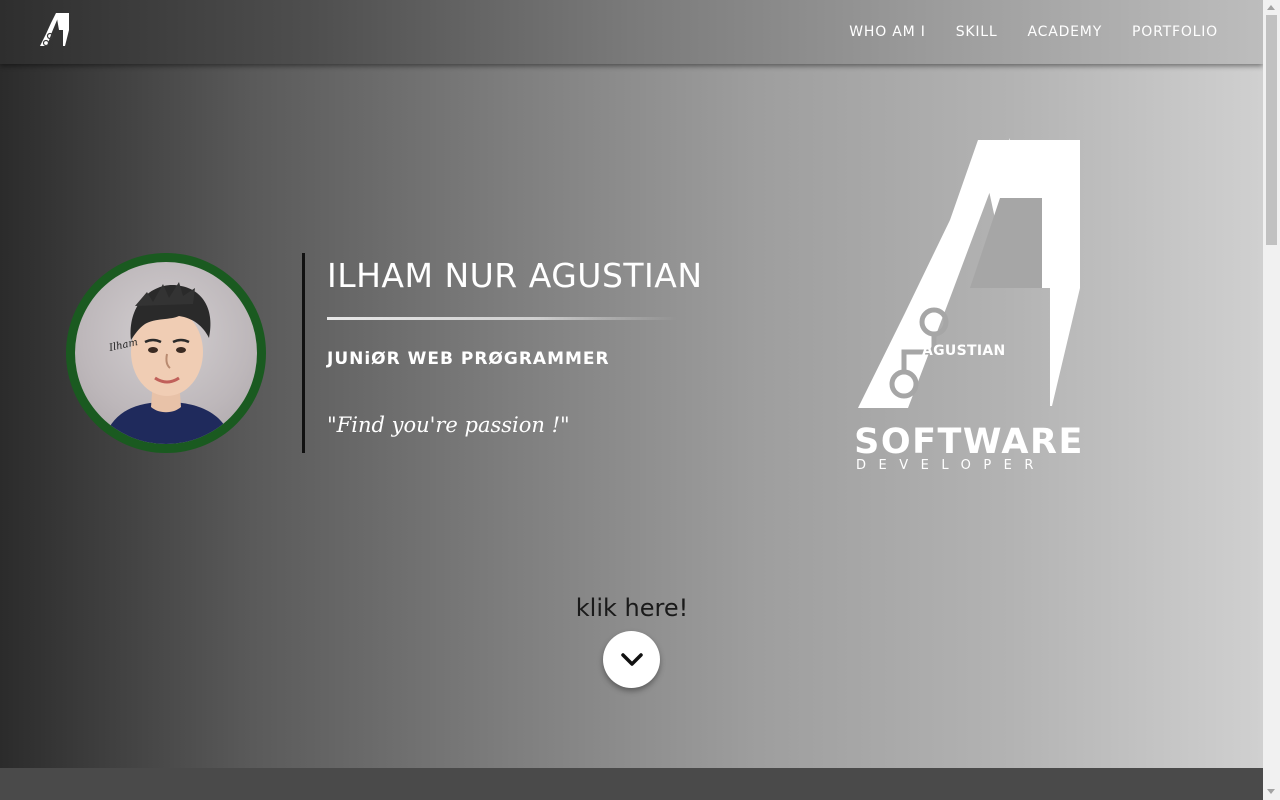  Describe the element at coordinates (448, 425) in the screenshot. I see `profile-quote: "Find you're passion !"` at that location.